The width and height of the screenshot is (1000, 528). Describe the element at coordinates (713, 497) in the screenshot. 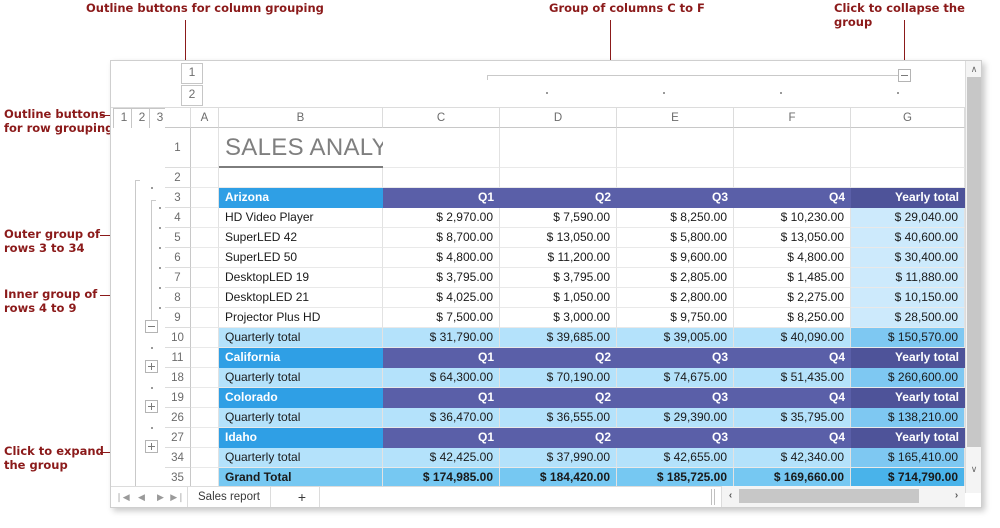

I see `tab-splitter-handle` at that location.